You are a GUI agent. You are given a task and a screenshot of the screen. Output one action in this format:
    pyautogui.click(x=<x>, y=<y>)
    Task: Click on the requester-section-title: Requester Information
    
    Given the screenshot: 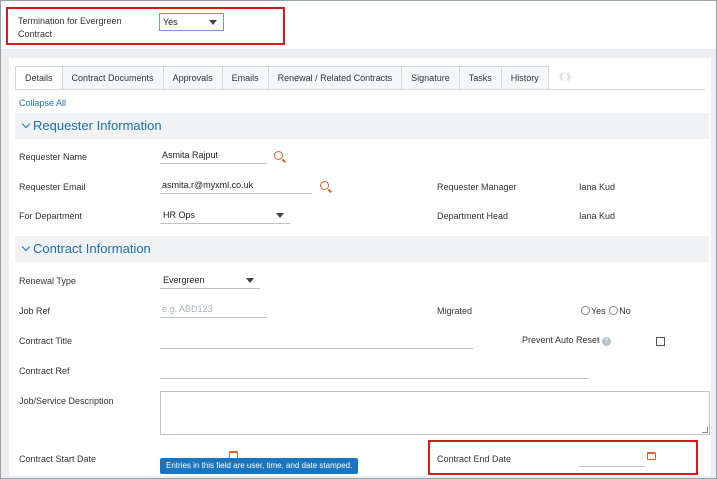 What is the action you would take?
    pyautogui.click(x=97, y=125)
    